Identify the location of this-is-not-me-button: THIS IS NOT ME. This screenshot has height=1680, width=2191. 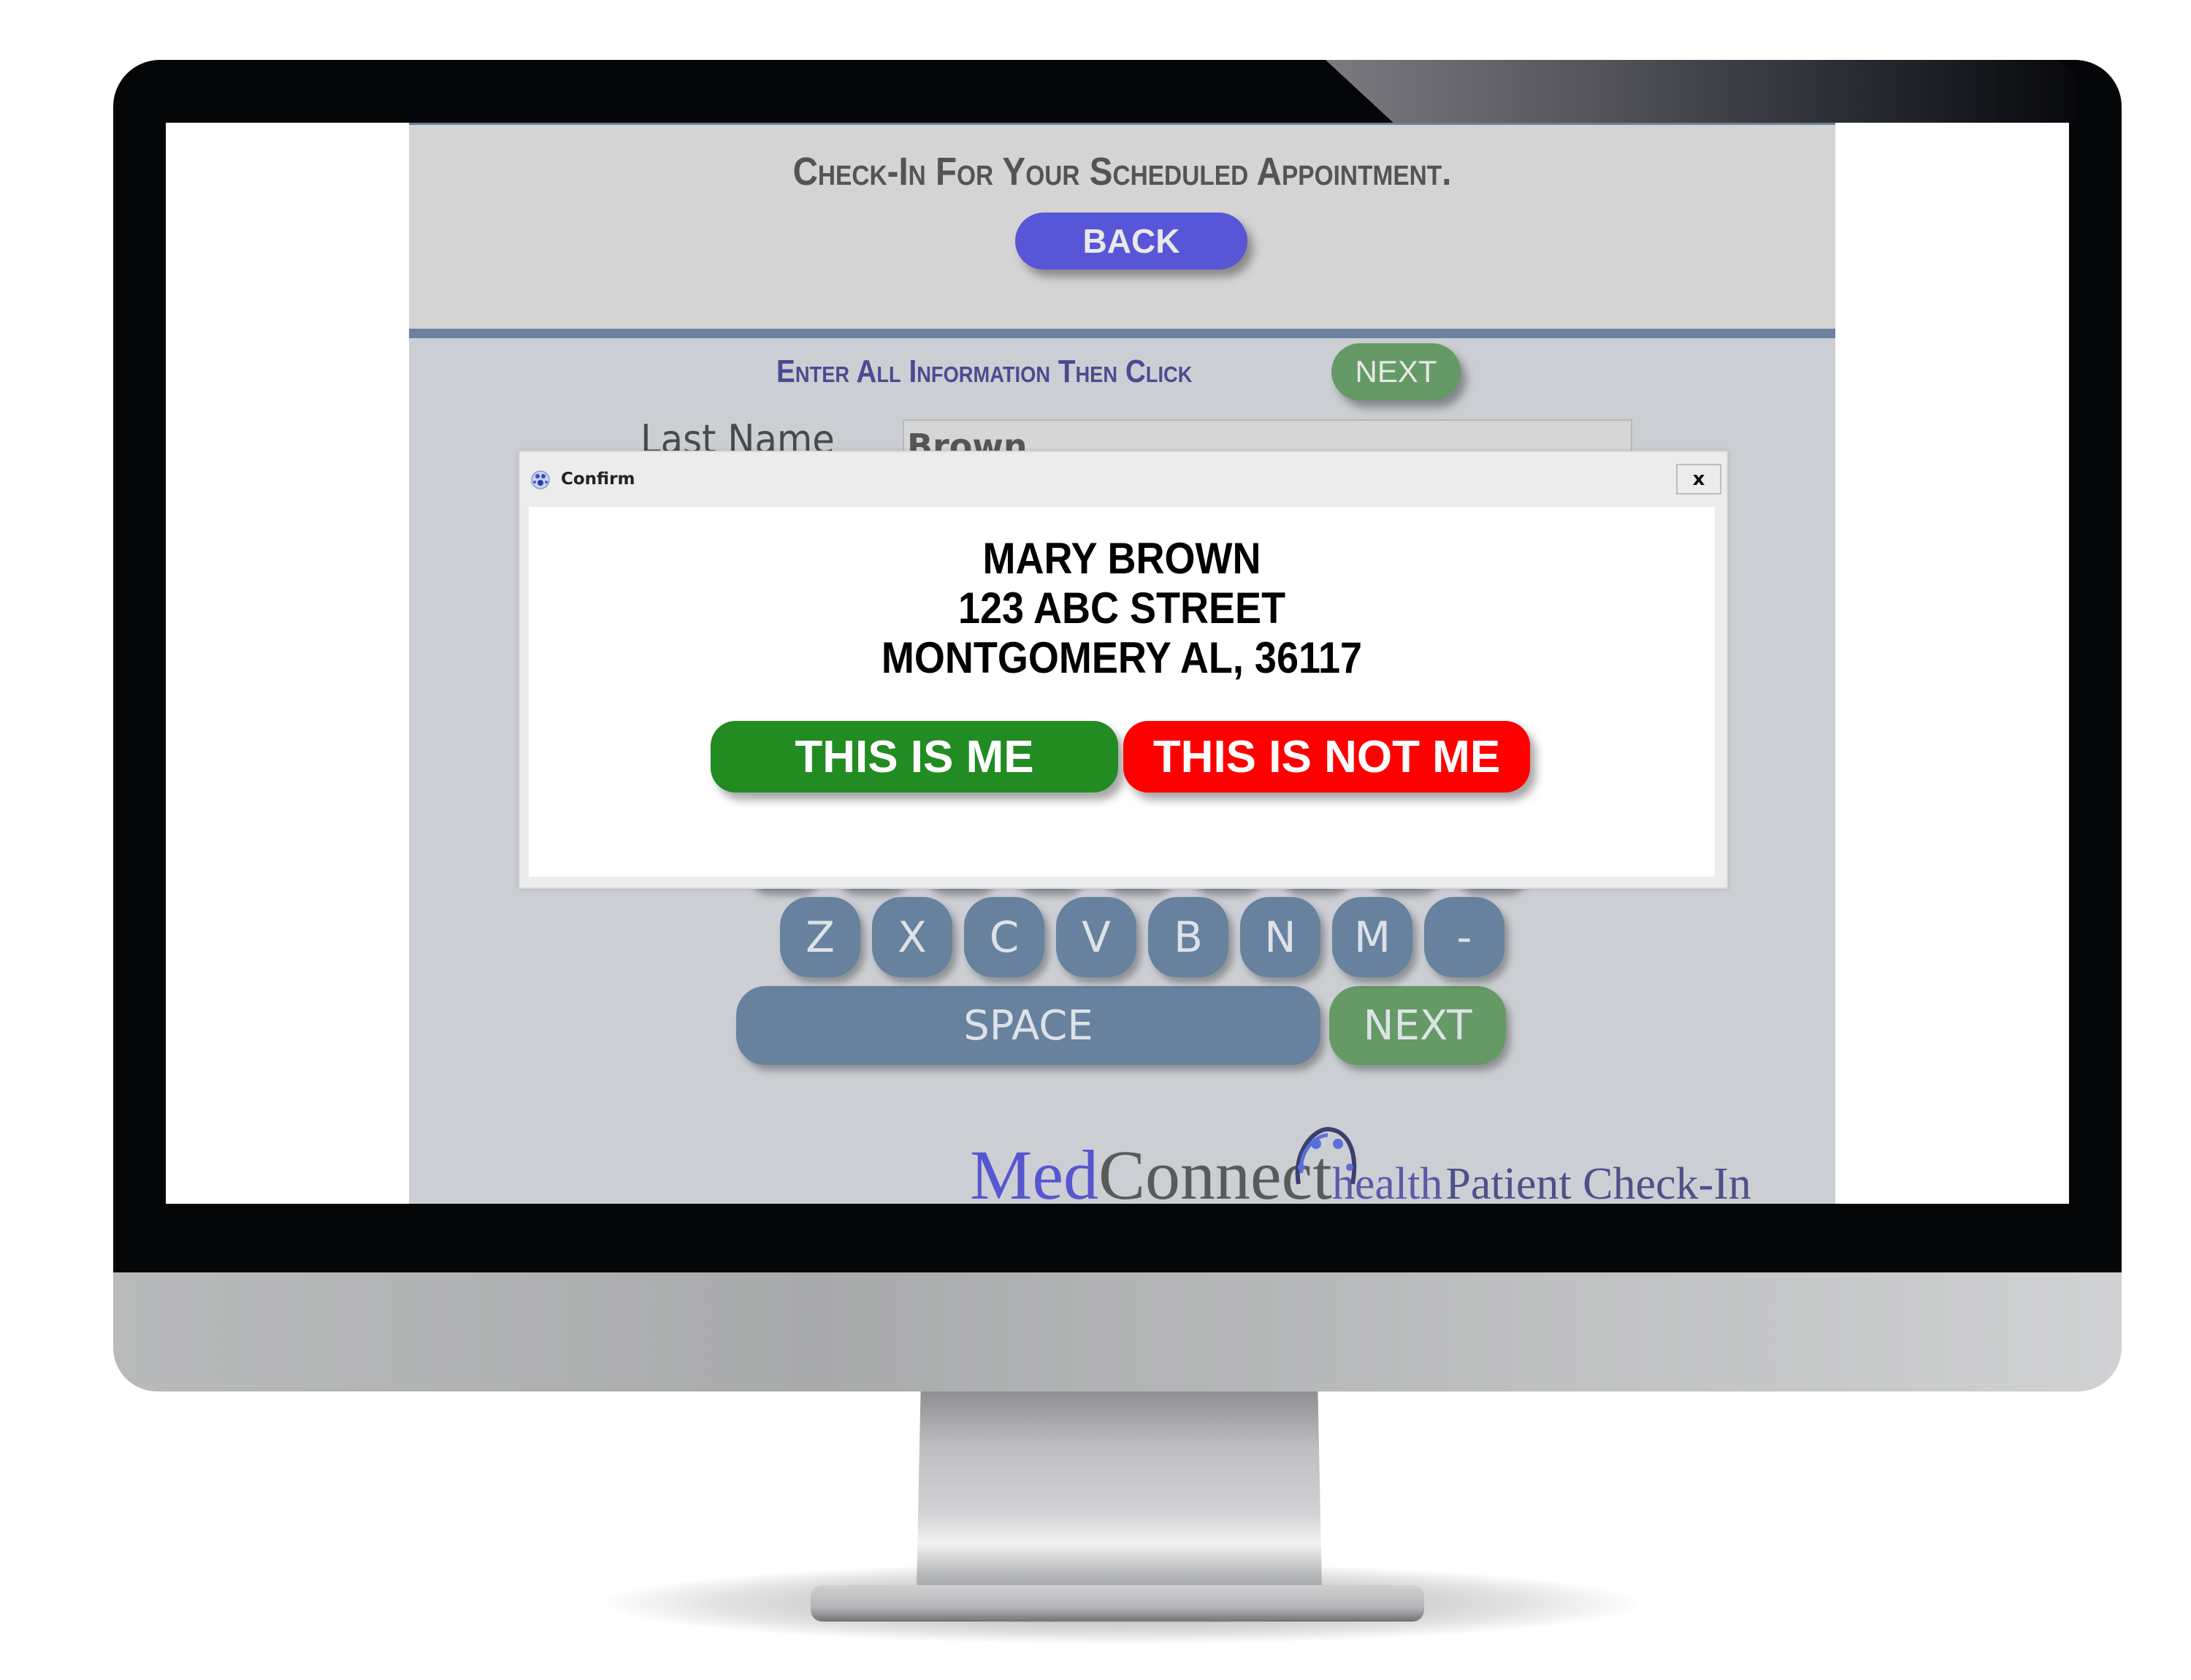
(1326, 757).